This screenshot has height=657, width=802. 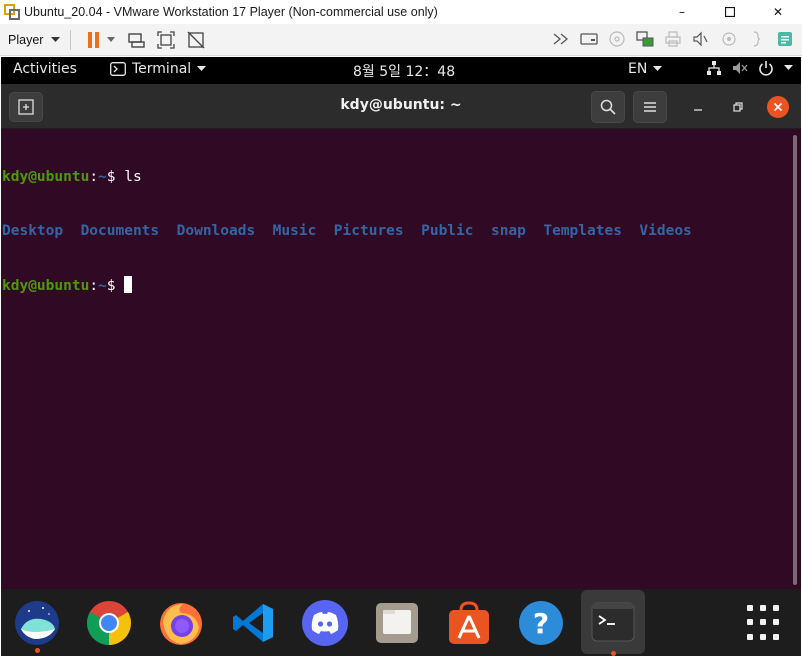 I want to click on input-language: EN, so click(x=645, y=69).